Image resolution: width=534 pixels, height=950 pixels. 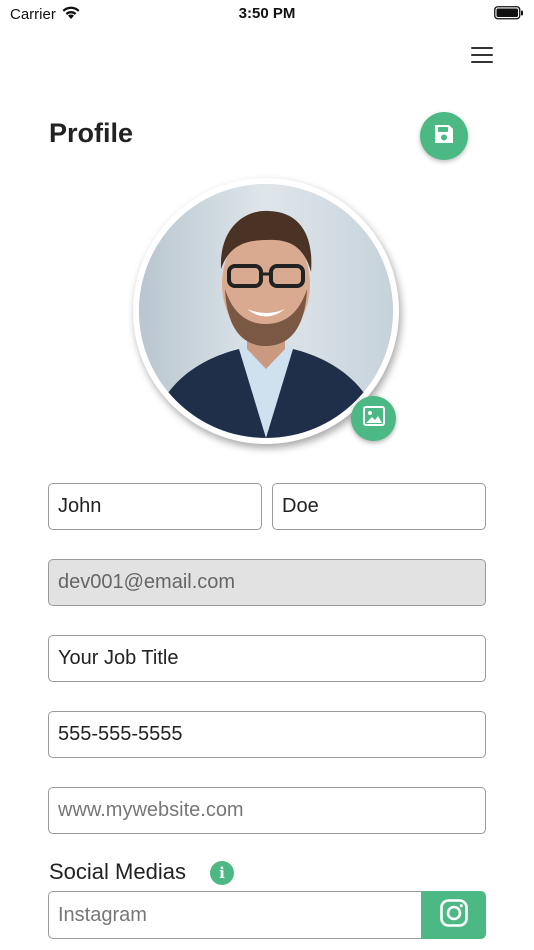 I want to click on avatar, so click(x=266, y=311).